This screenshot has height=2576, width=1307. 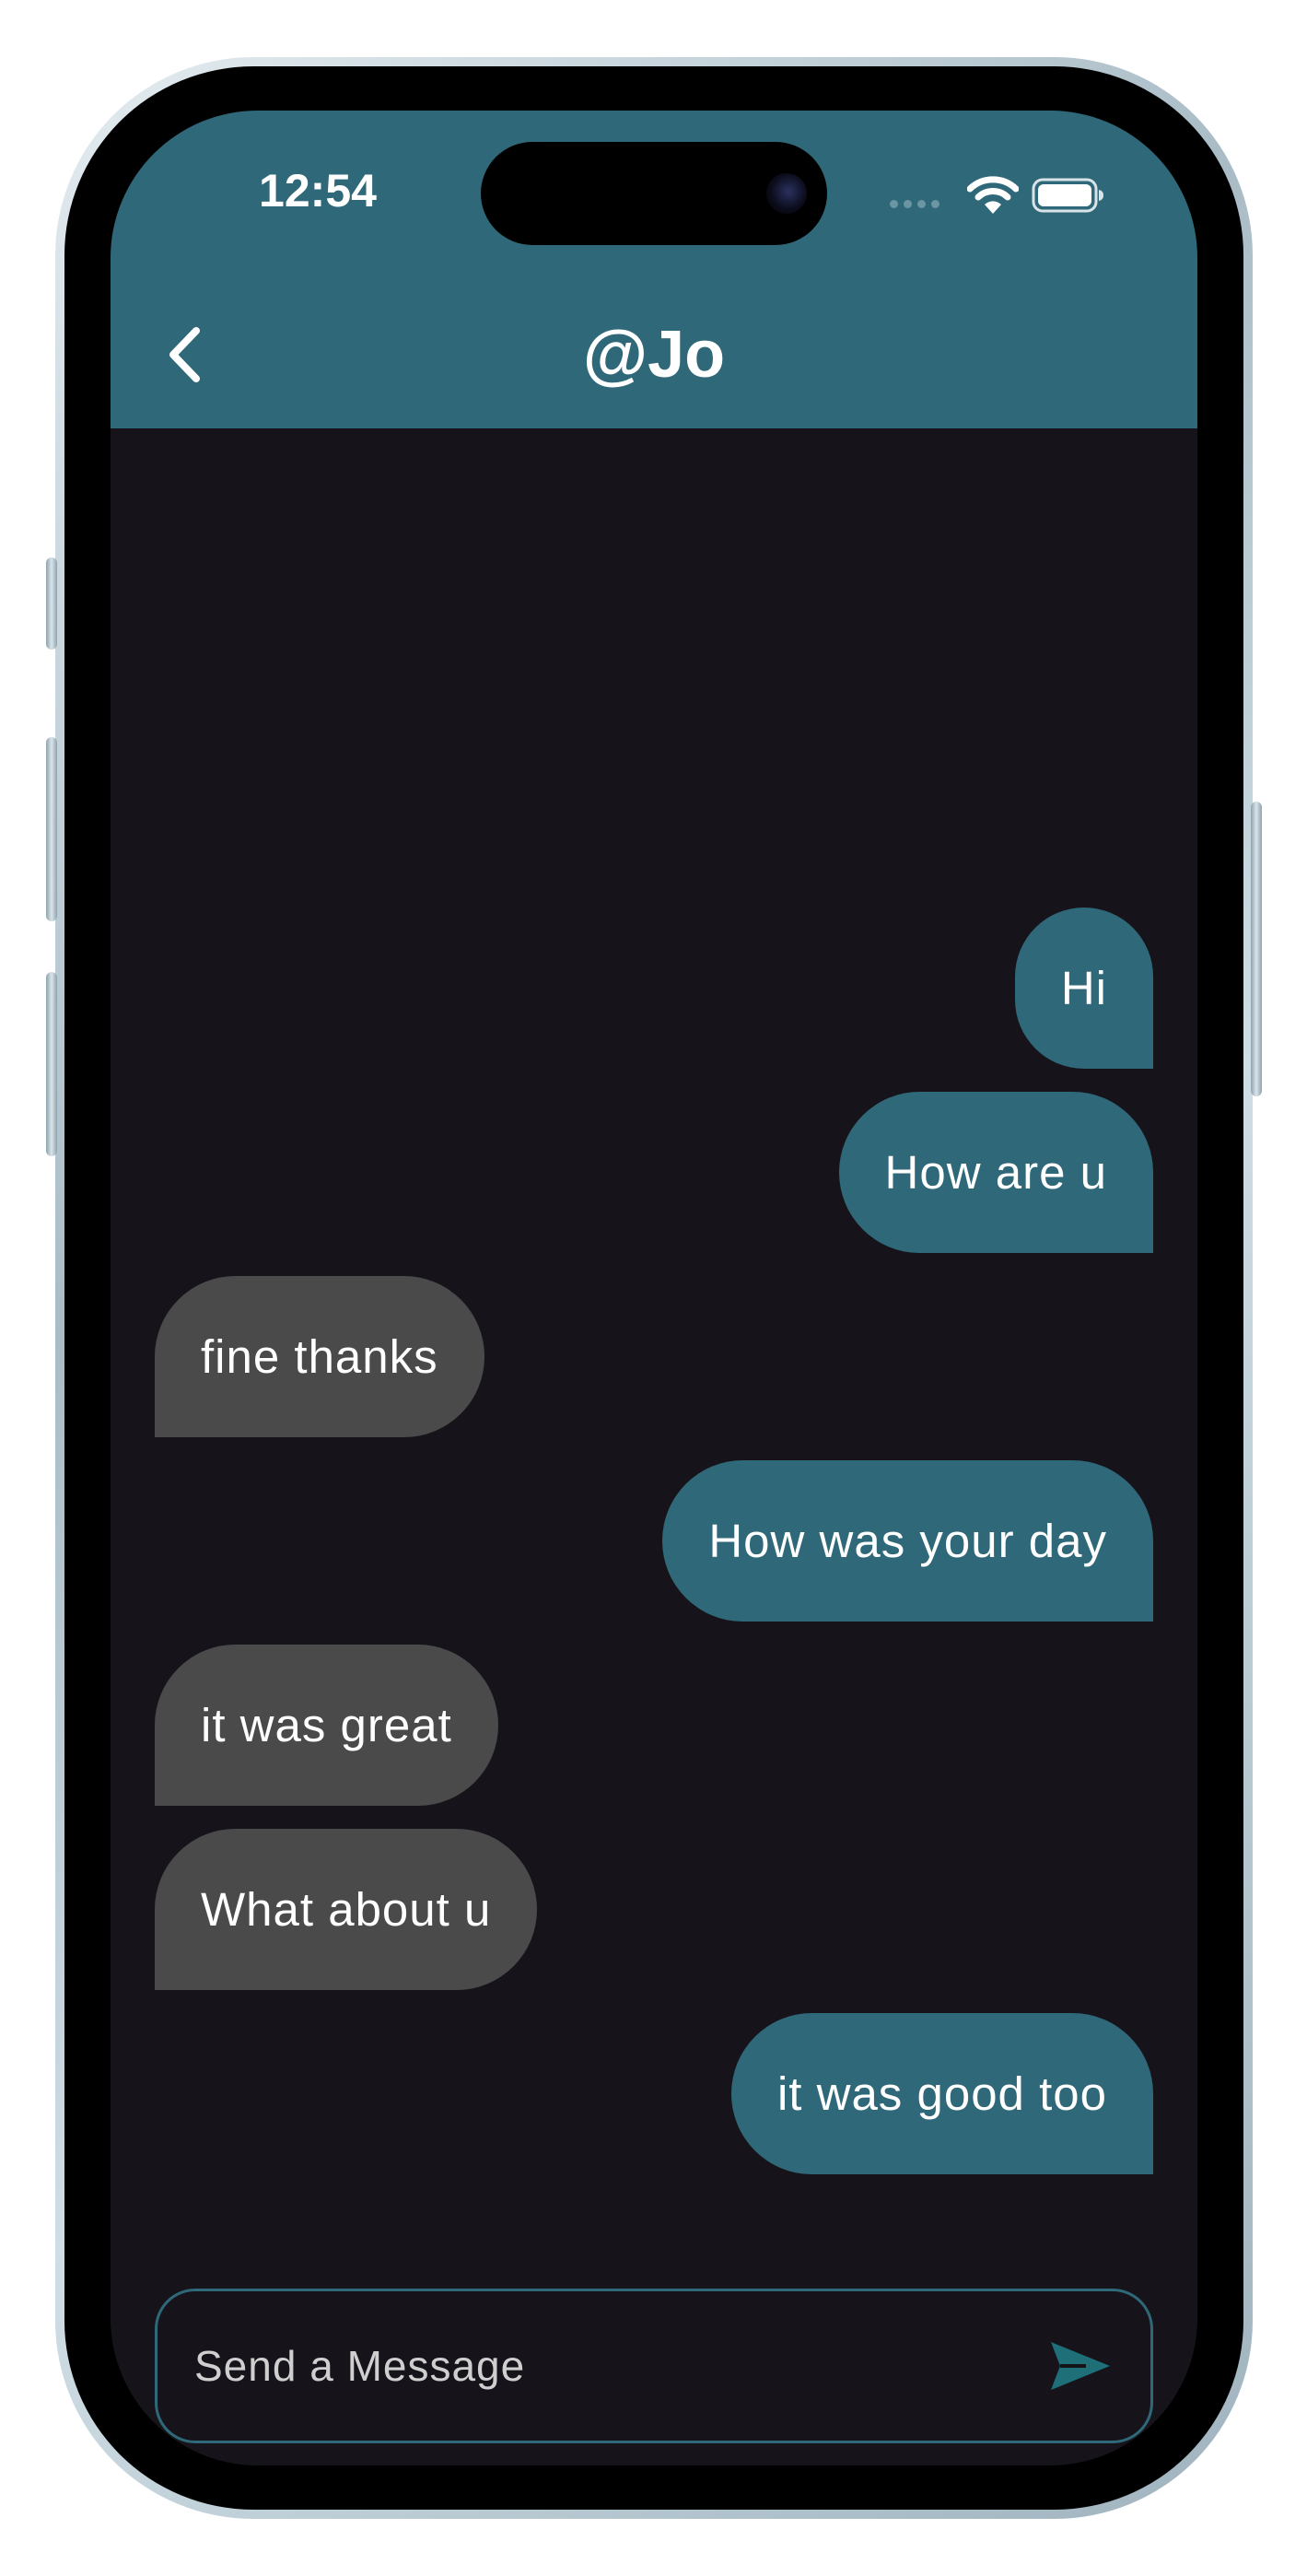 I want to click on send-button, so click(x=1080, y=2366).